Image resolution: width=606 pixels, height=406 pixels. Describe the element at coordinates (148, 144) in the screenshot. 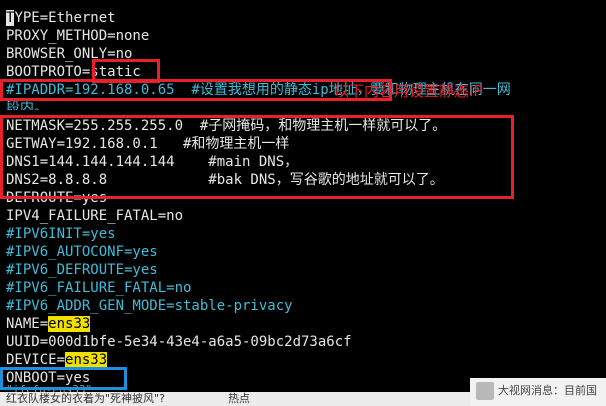

I see `config-line-gateway: GETWAY=192.168.0.1 #和物理主机一样` at that location.